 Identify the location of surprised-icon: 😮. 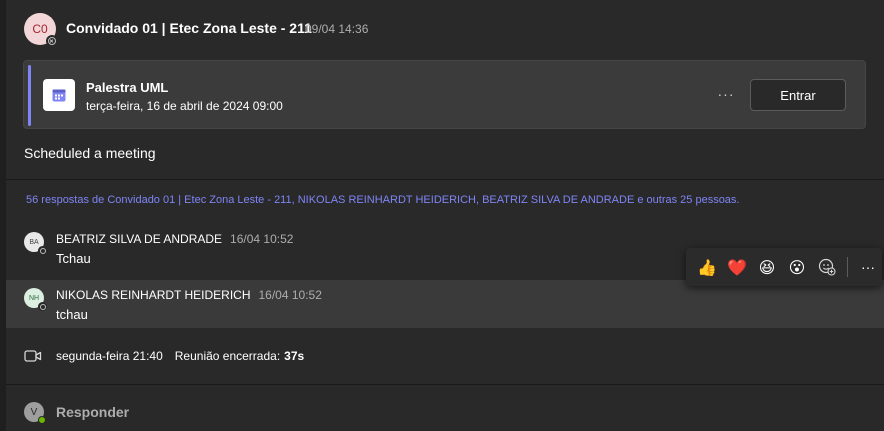
(797, 267).